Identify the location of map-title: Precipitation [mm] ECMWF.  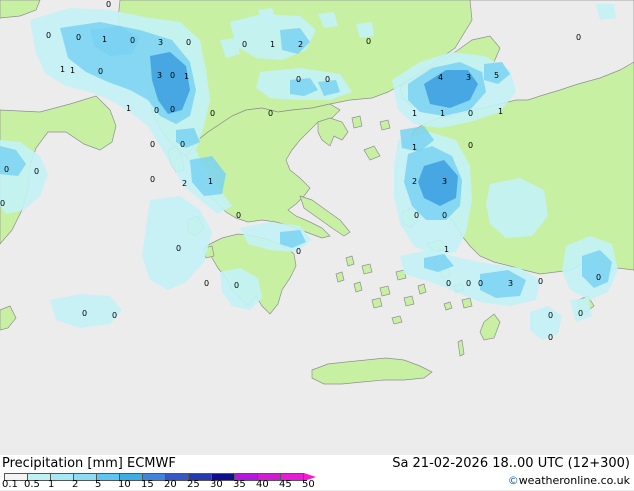
(89, 463).